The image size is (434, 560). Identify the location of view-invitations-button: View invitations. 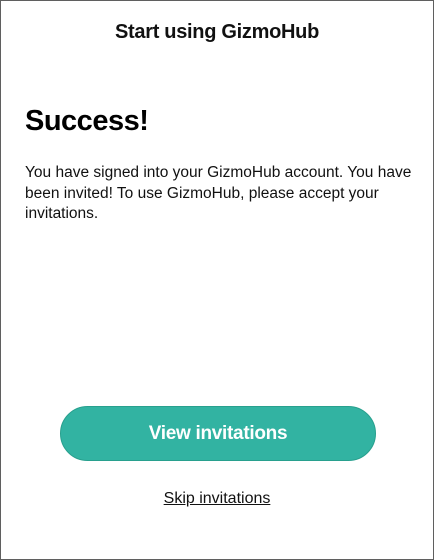
(218, 433).